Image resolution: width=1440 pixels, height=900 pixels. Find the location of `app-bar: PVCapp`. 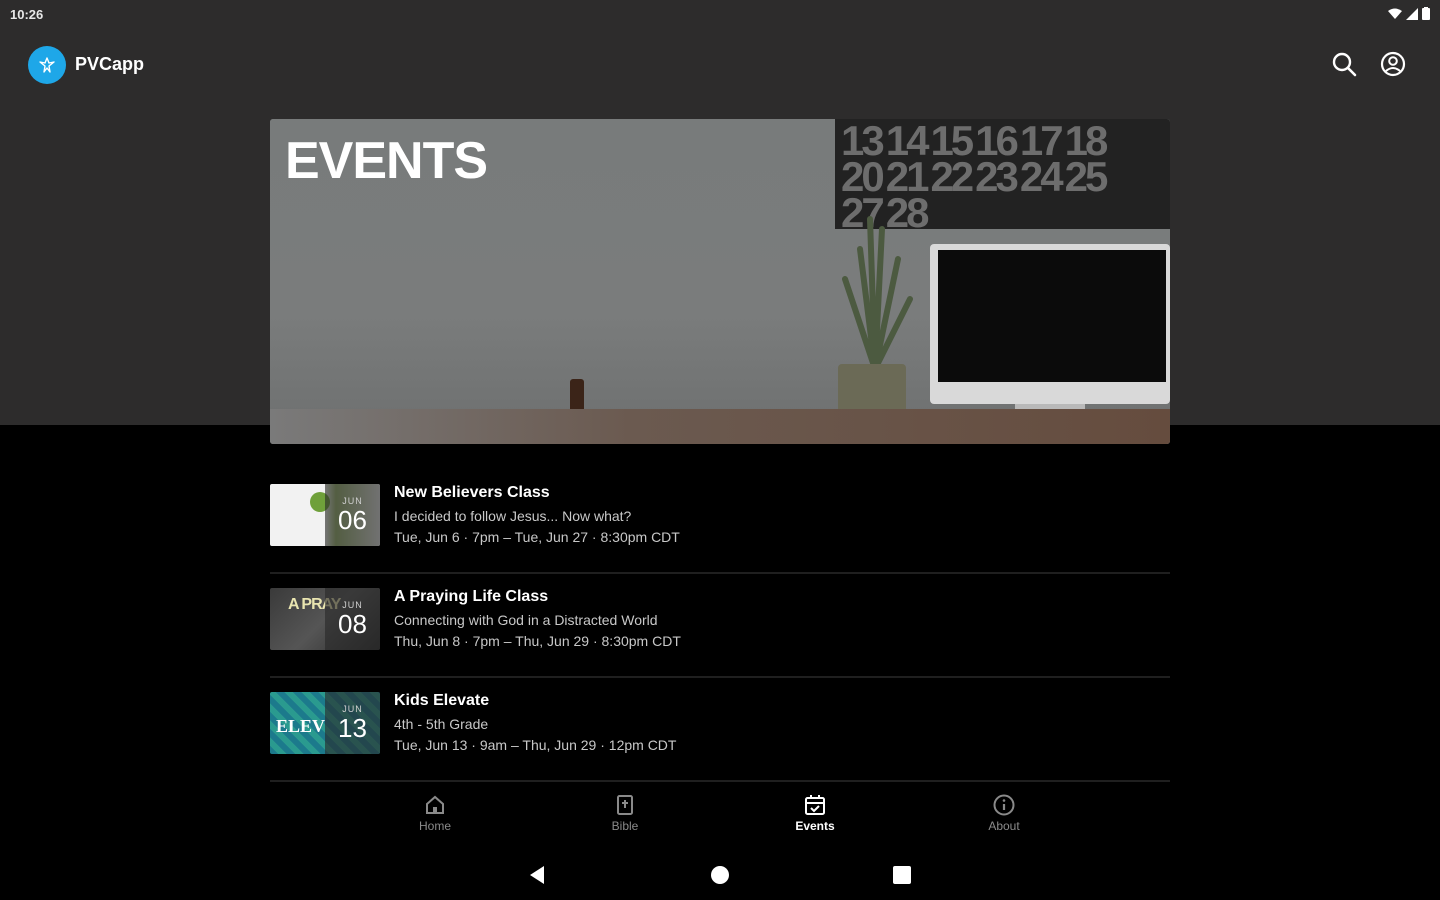

app-bar: PVCapp is located at coordinates (720, 64).